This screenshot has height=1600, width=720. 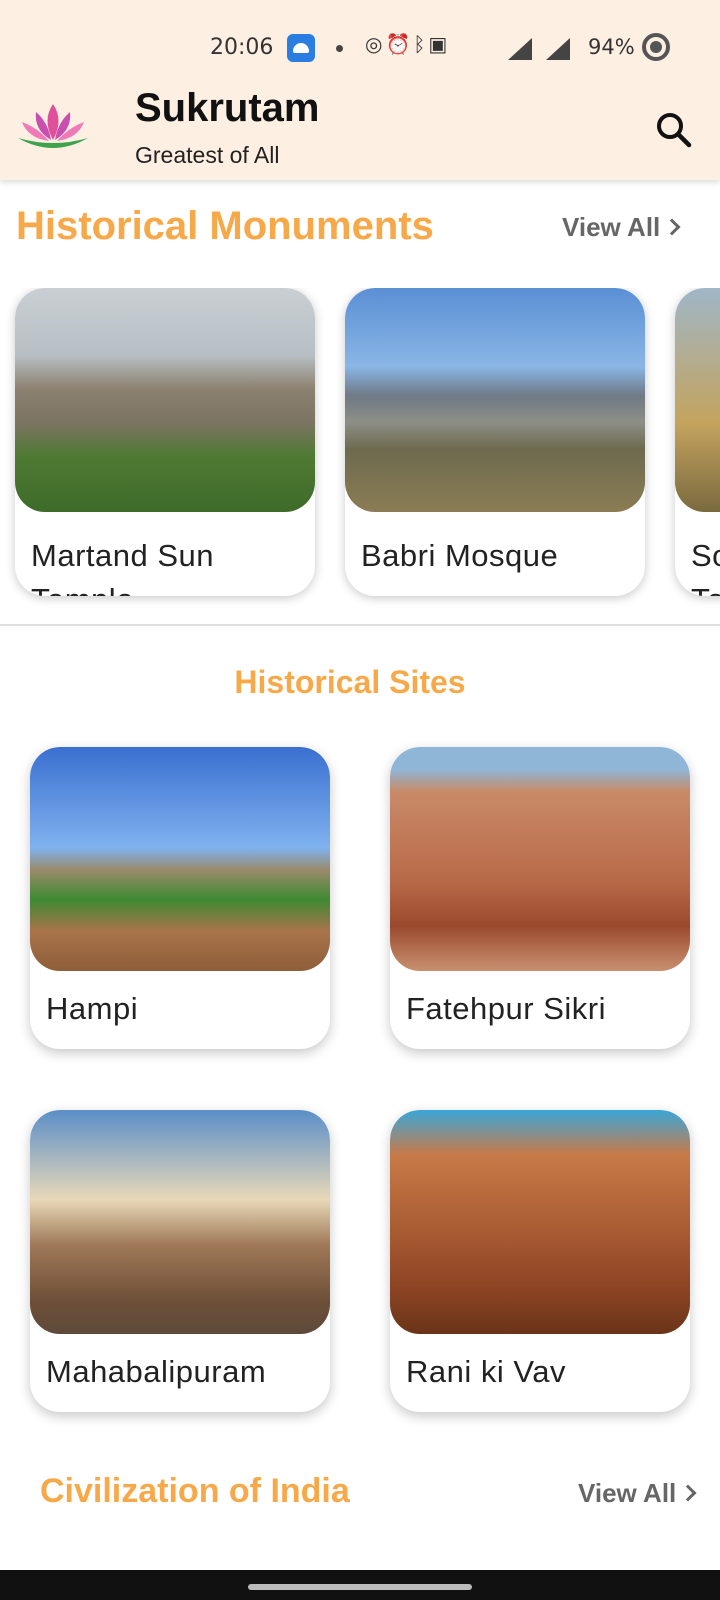 I want to click on system-nav-bar, so click(x=360, y=1585).